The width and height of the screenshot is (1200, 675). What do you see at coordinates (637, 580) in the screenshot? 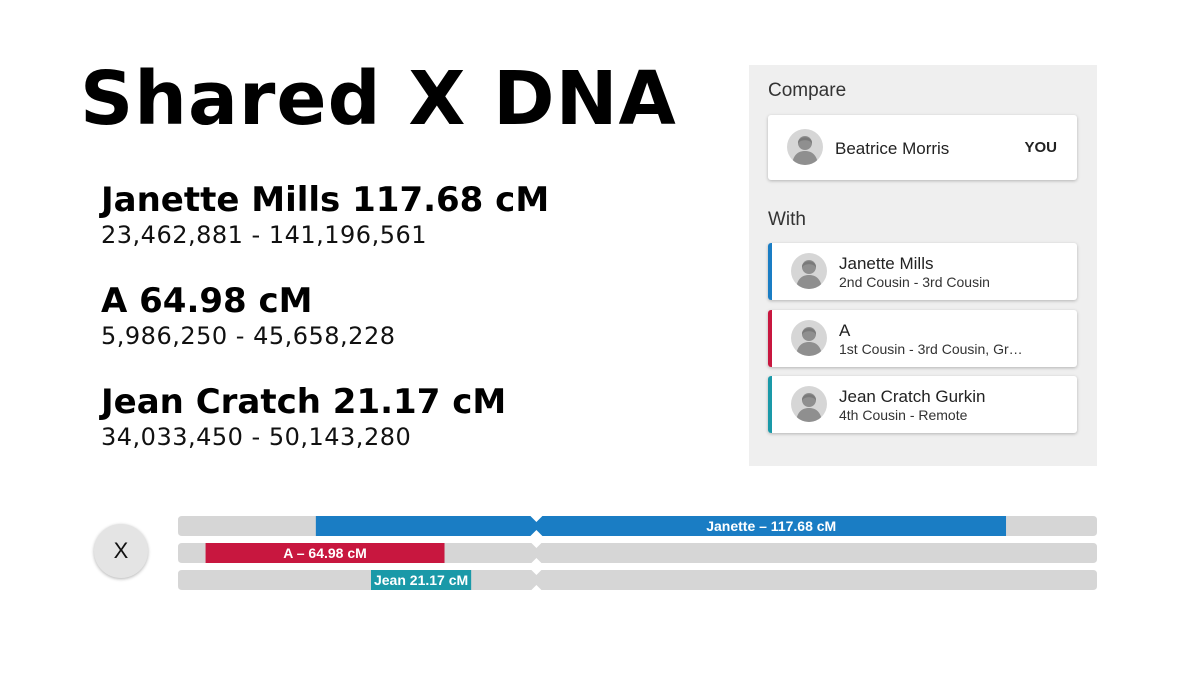
I see `chromosome-track` at bounding box center [637, 580].